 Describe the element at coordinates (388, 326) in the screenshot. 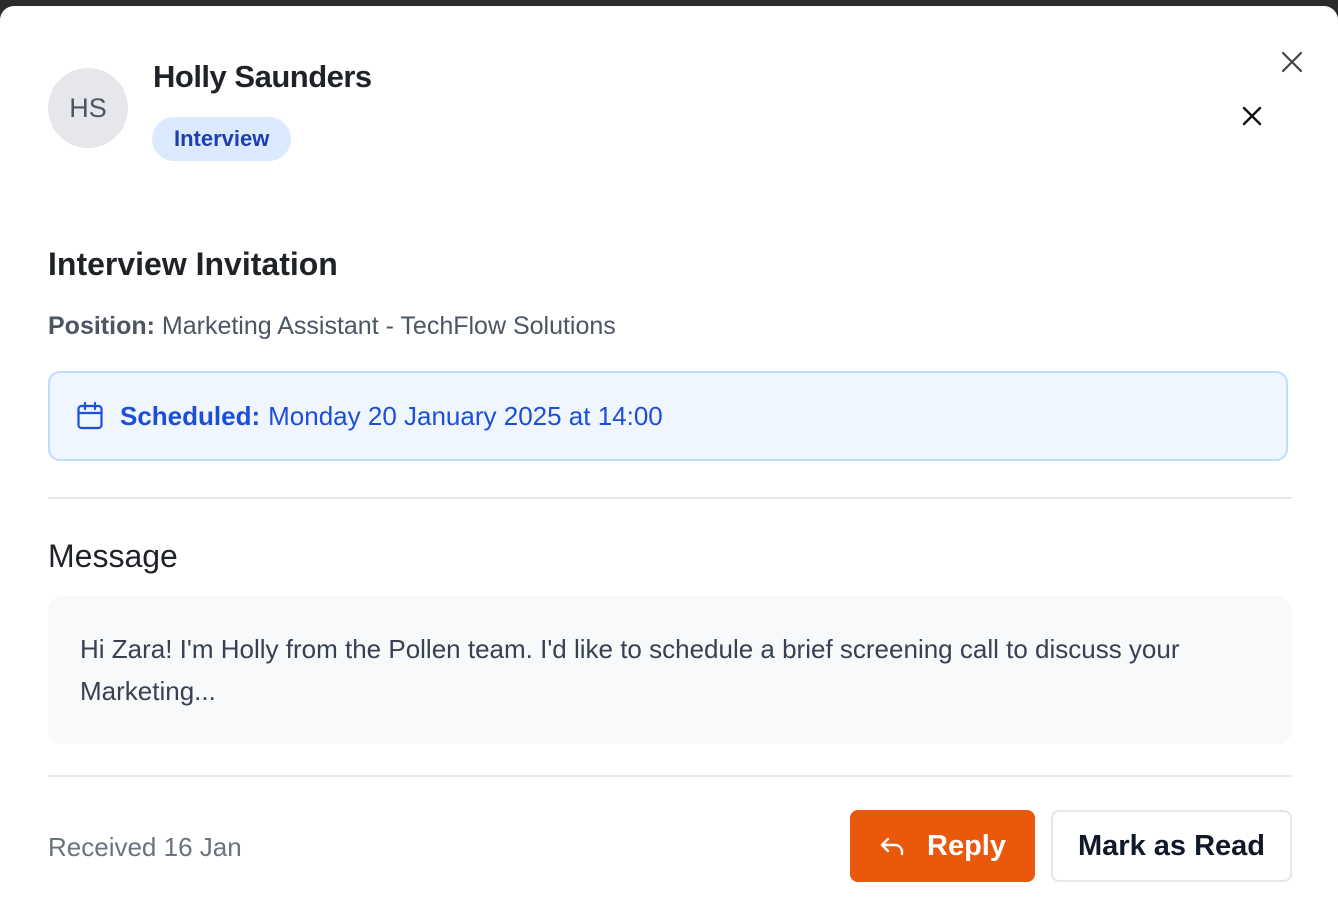

I see `position-value: Marketing Assistant - TechFlow Solutions` at that location.